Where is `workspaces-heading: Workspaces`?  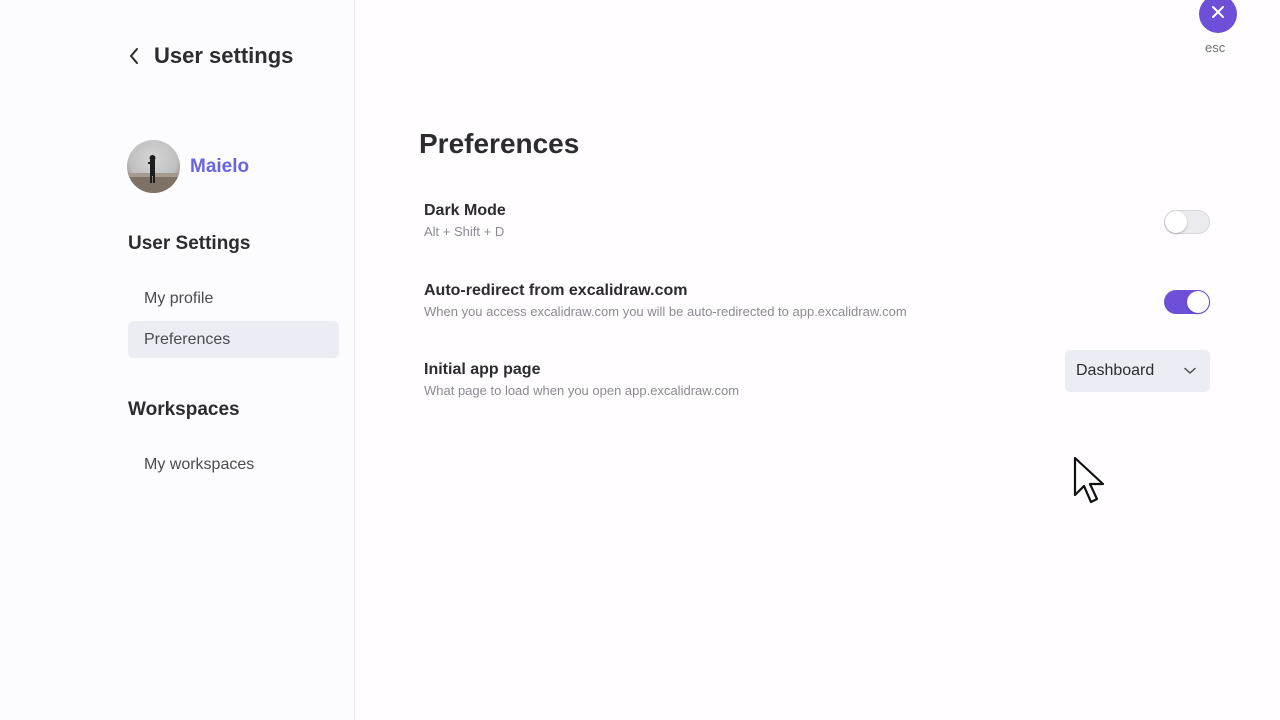
workspaces-heading: Workspaces is located at coordinates (184, 409).